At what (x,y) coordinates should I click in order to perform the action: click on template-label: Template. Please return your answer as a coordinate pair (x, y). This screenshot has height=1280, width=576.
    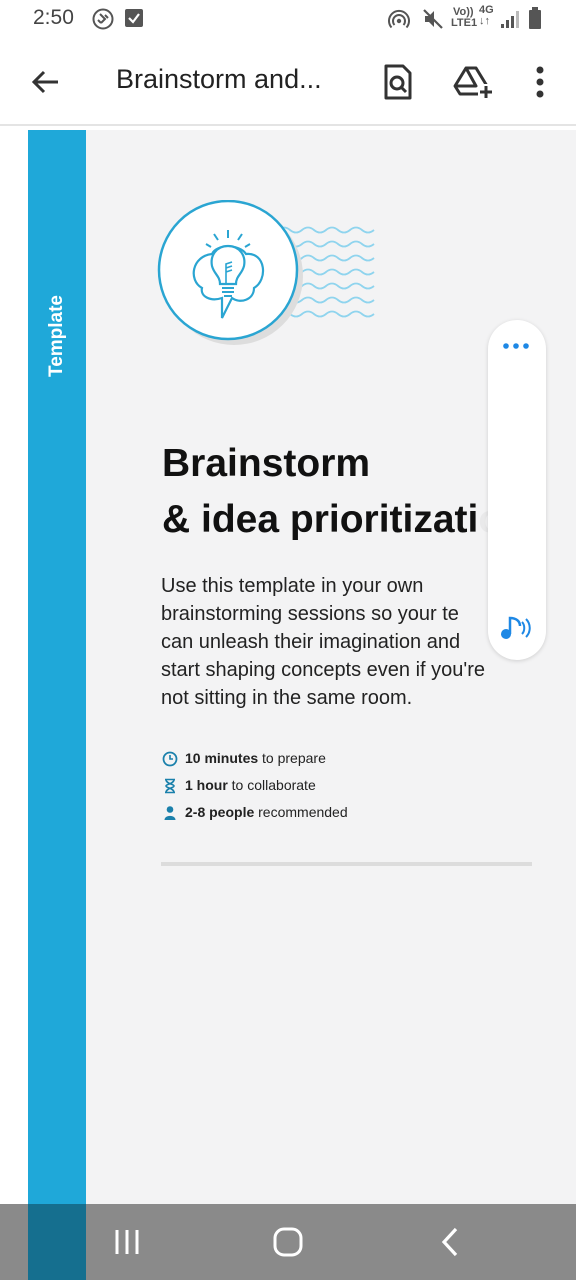
    Looking at the image, I should click on (56, 336).